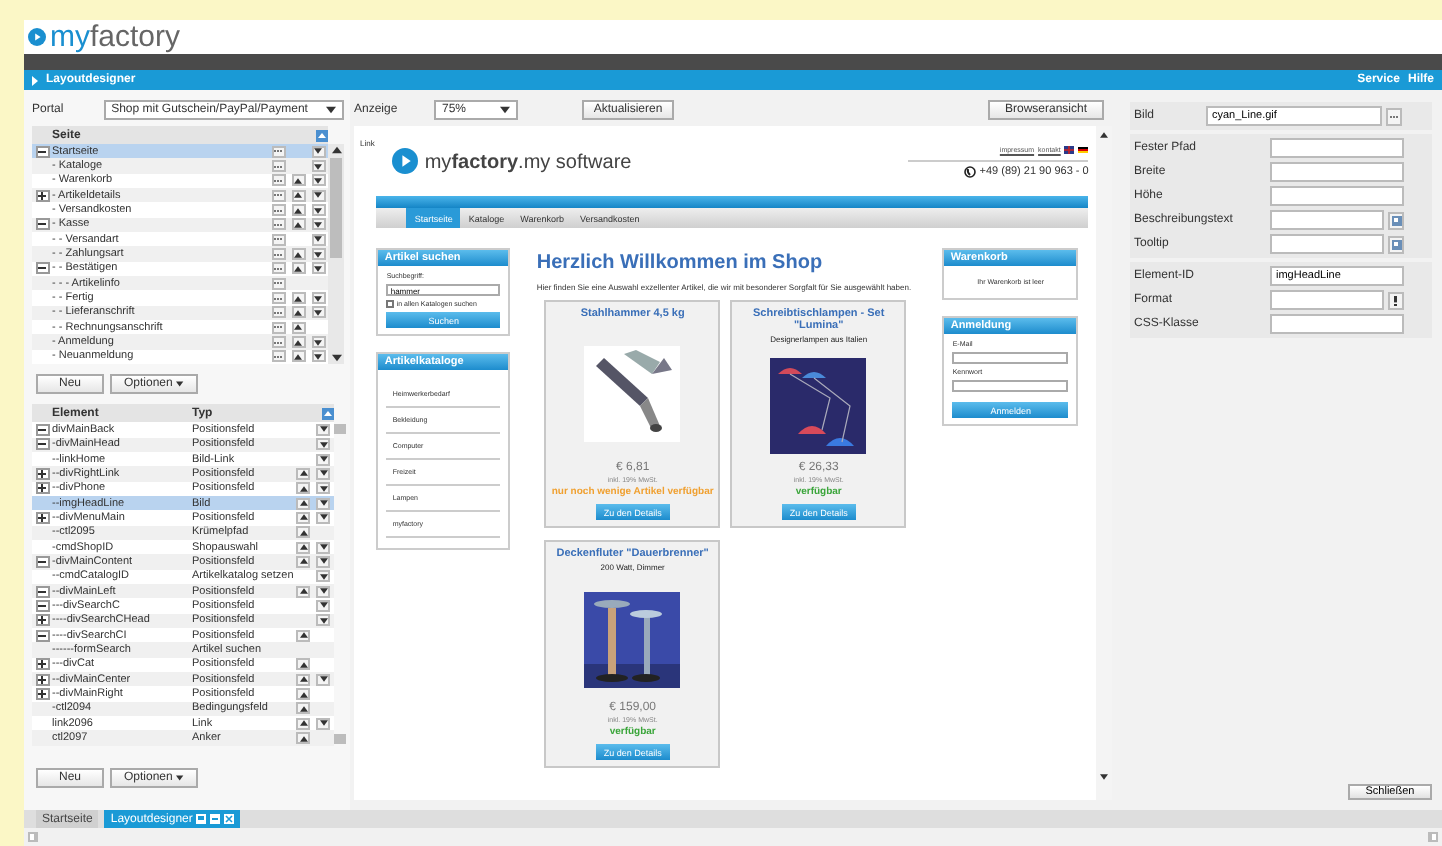 The width and height of the screenshot is (1442, 846). I want to click on password-field, so click(1010, 386).